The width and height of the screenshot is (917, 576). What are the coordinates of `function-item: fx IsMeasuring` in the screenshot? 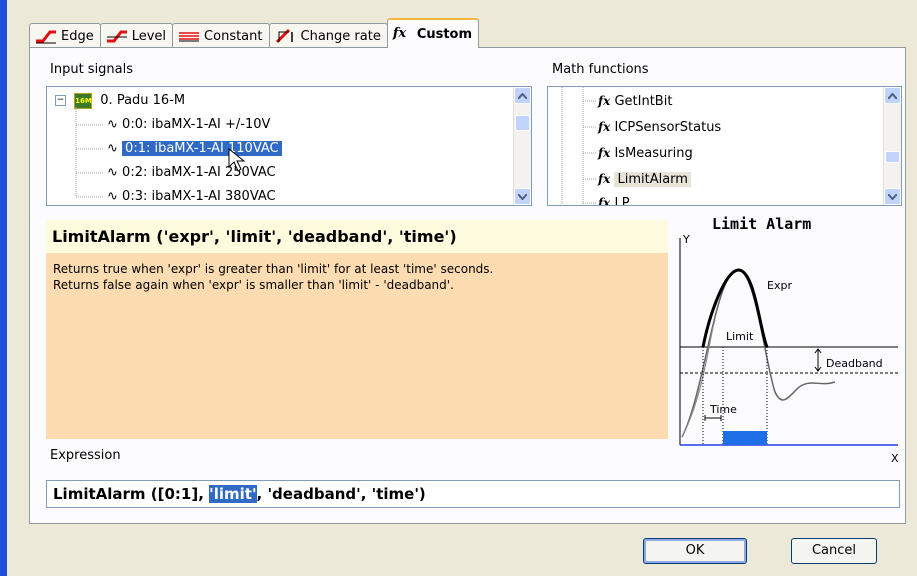 It's located at (645, 153).